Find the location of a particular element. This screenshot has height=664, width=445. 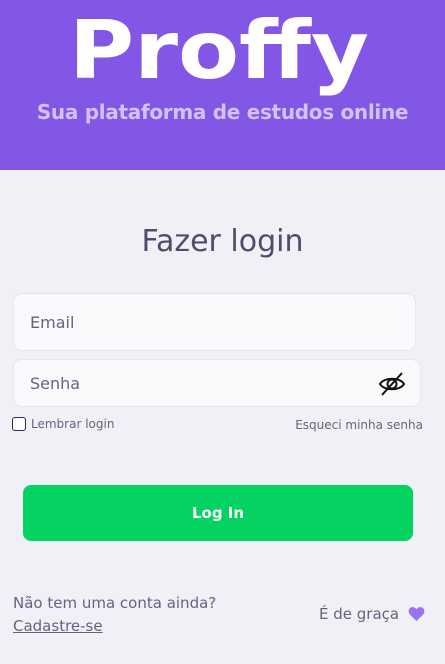

eye-slash-icon is located at coordinates (392, 384).